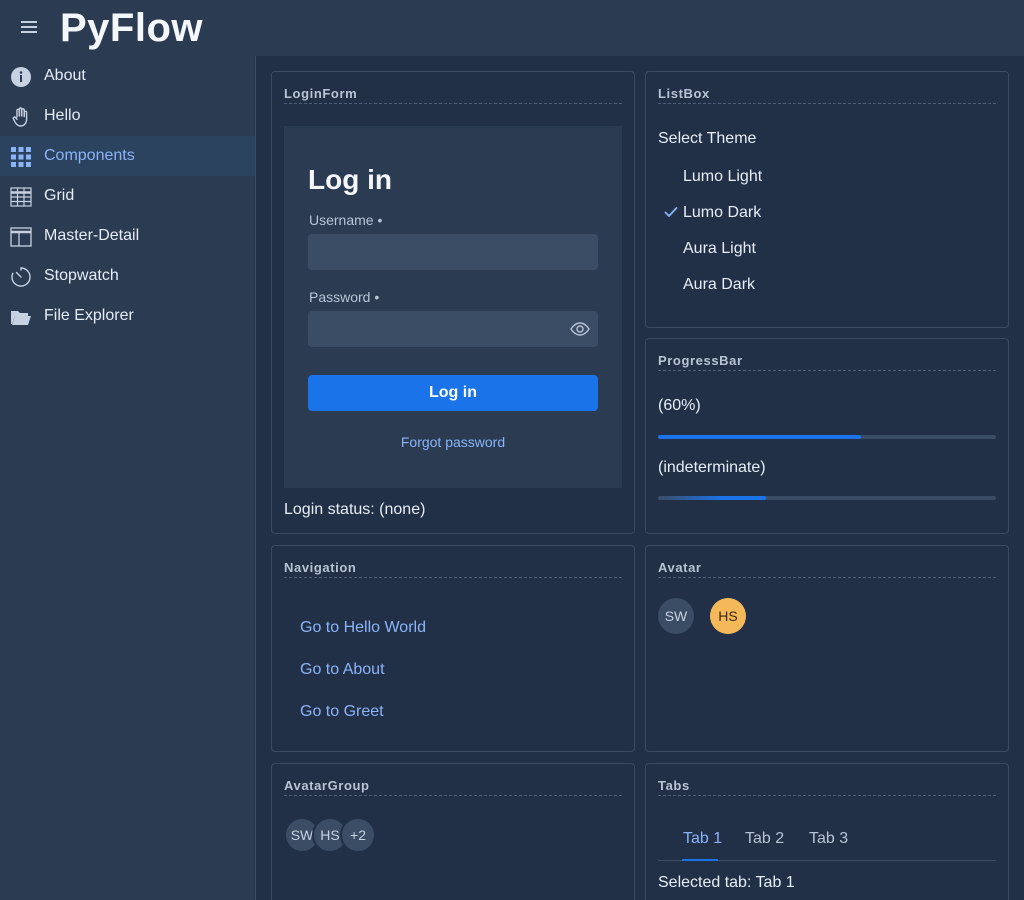 This screenshot has width=1024, height=900. Describe the element at coordinates (676, 616) in the screenshot. I see `avatar: SW` at that location.